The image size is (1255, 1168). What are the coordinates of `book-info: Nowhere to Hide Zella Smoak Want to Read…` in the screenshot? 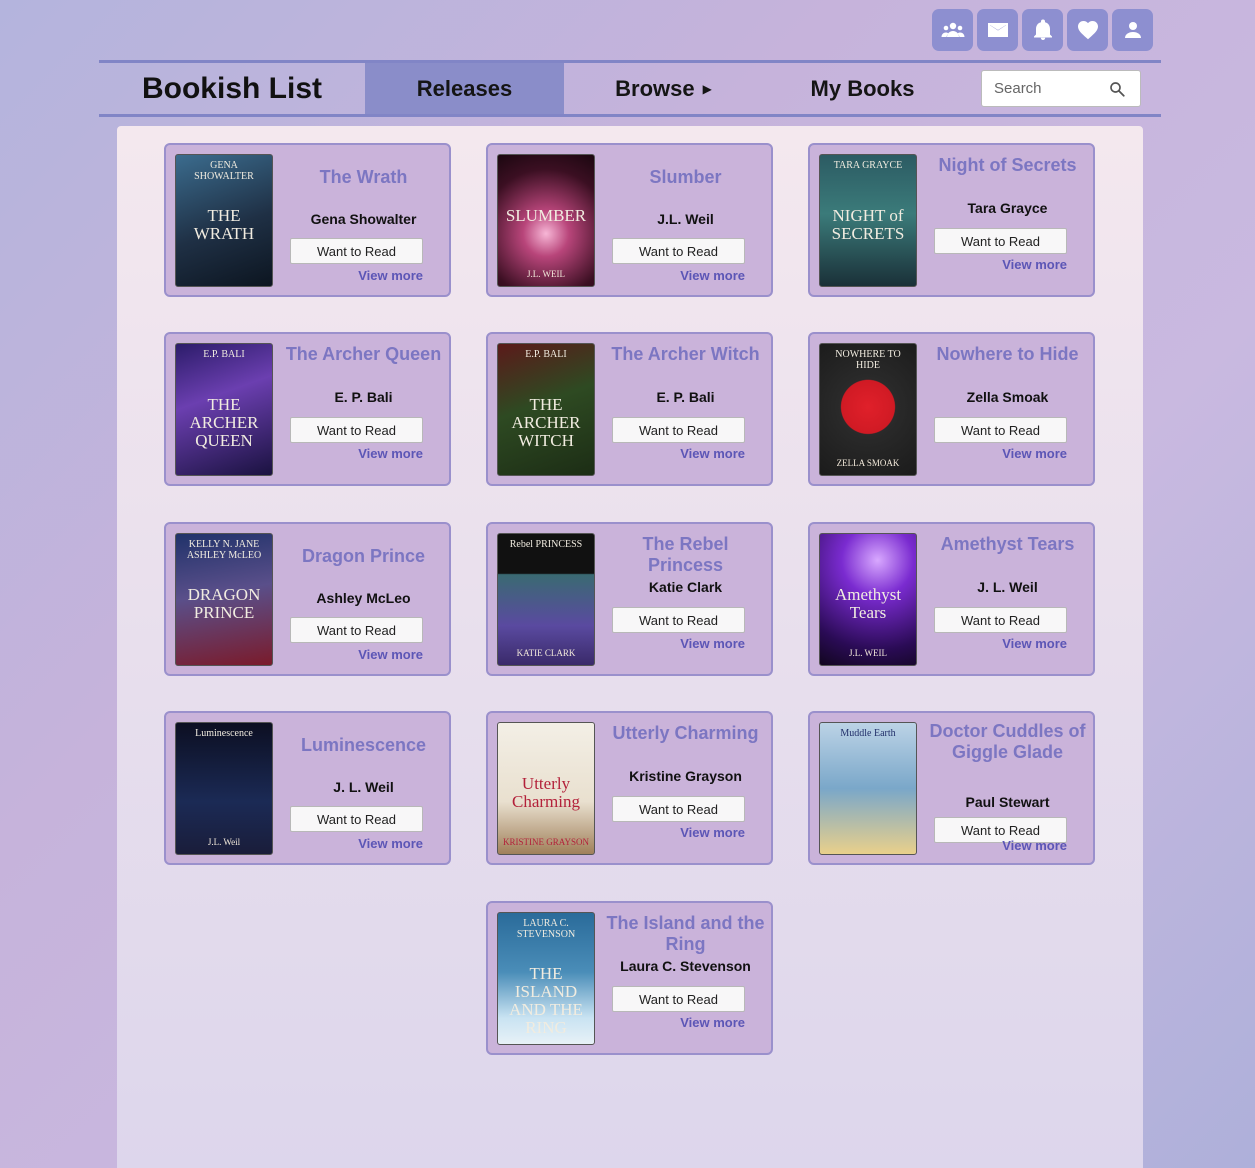 It's located at (1007, 409).